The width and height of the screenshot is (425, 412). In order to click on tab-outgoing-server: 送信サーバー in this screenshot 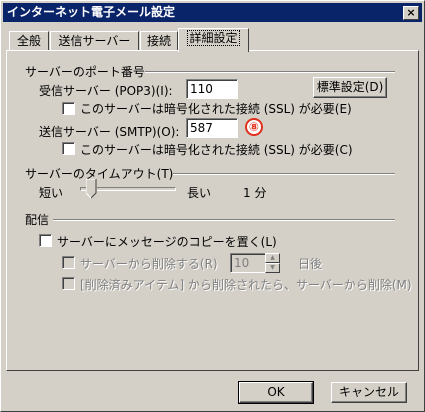, I will do `click(94, 41)`.